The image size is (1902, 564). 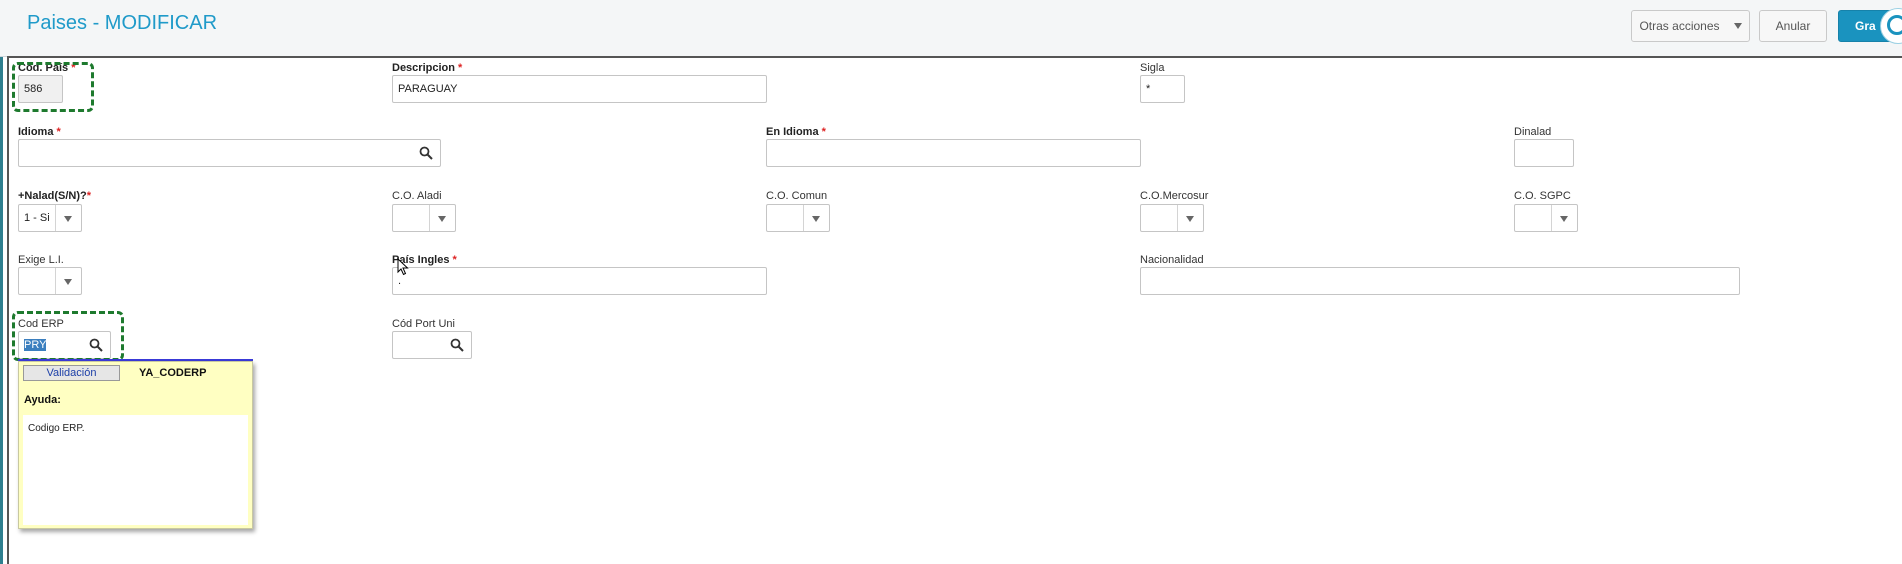 I want to click on help-field-code: YA_CODERP, so click(x=173, y=373).